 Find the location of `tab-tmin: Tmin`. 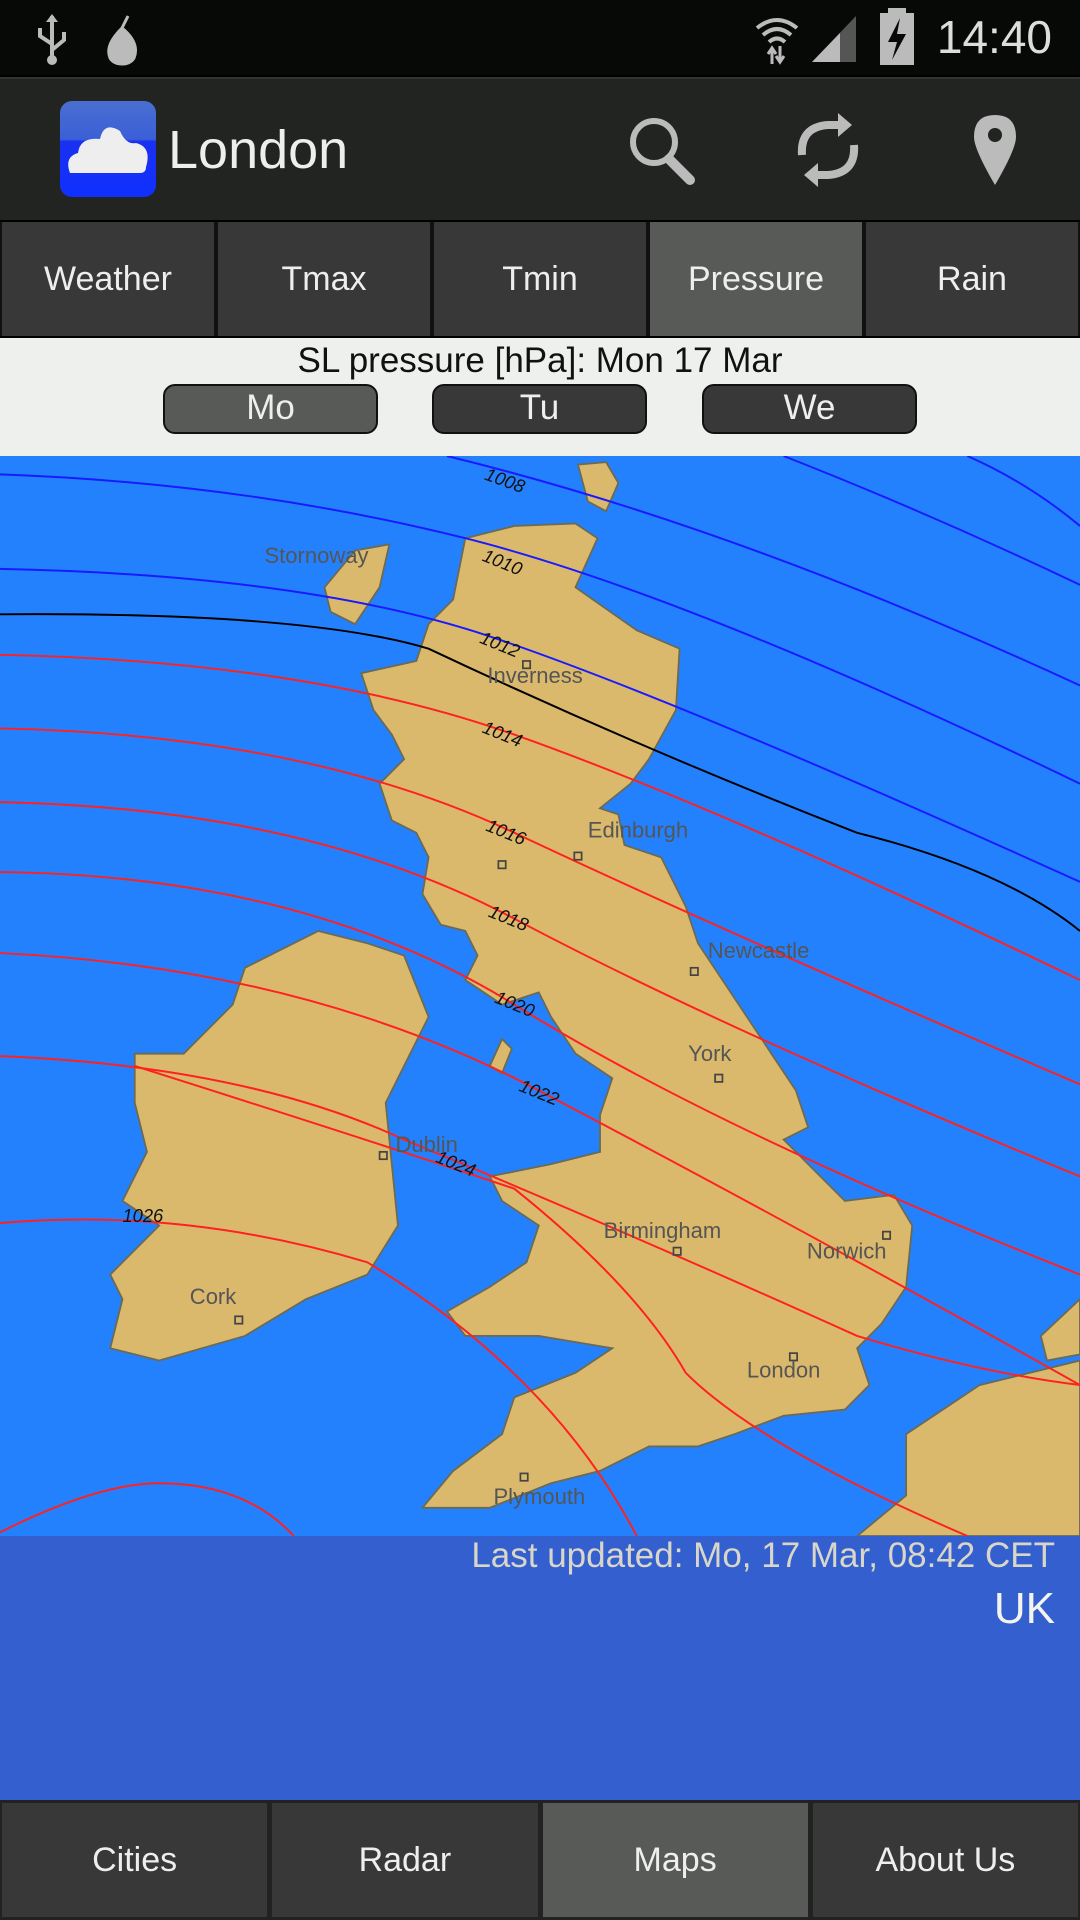

tab-tmin: Tmin is located at coordinates (540, 279).